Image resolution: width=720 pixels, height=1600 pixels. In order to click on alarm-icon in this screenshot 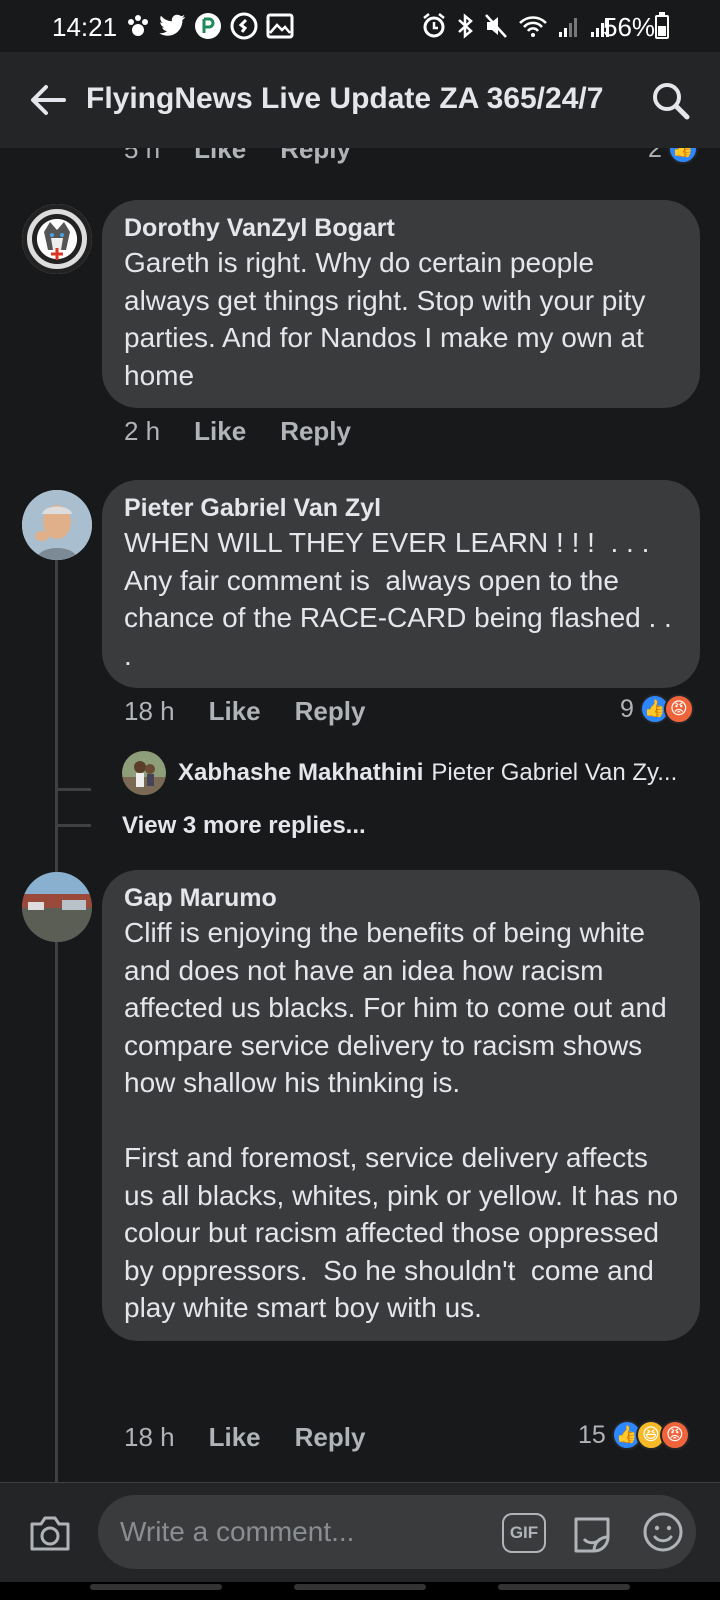, I will do `click(434, 25)`.